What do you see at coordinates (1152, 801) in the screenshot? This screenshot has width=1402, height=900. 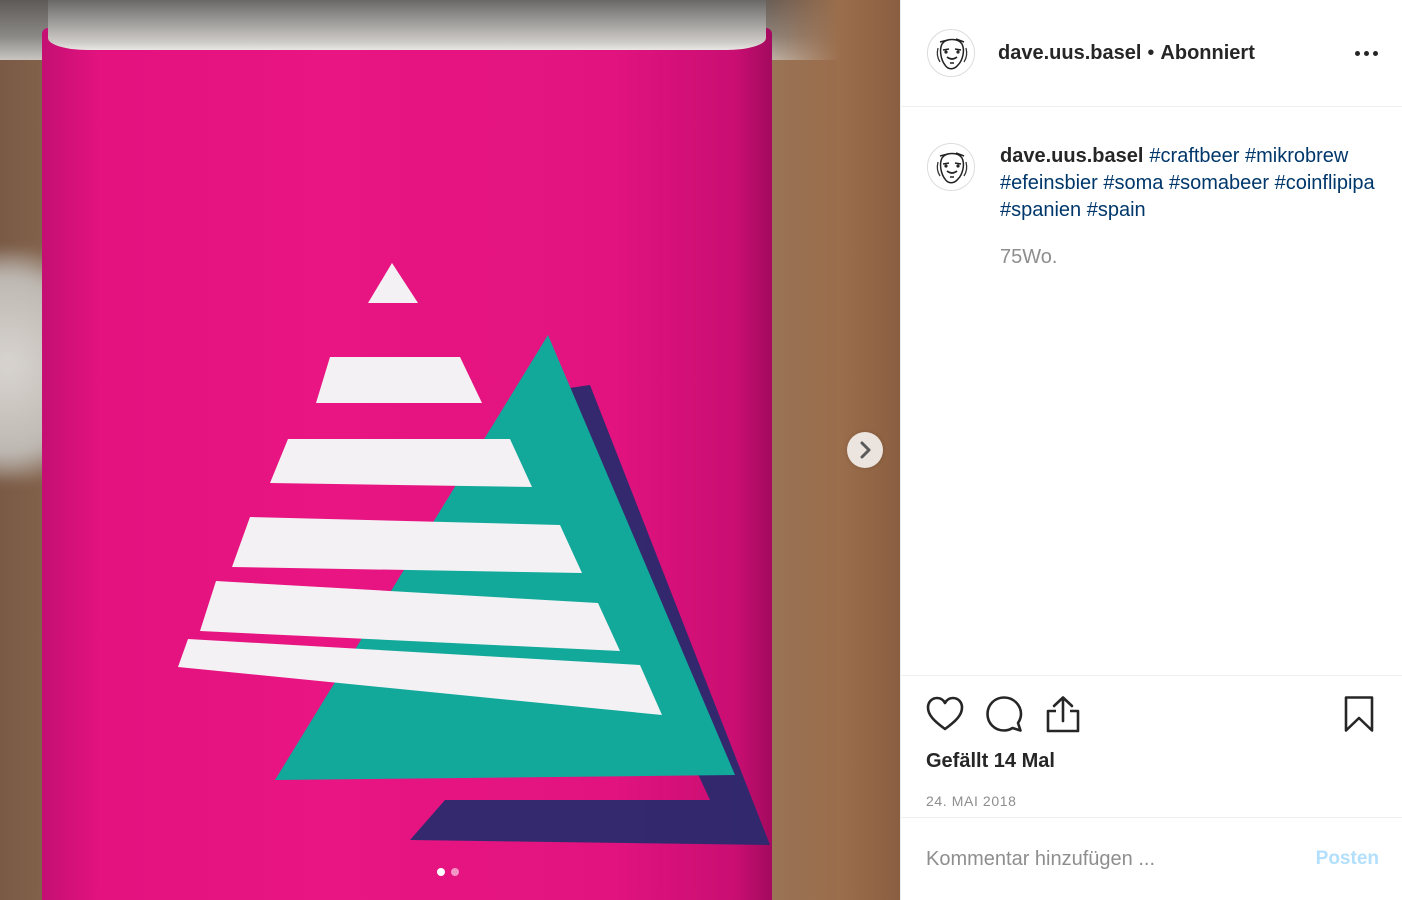 I see `post-date: 24. MAI 2018` at bounding box center [1152, 801].